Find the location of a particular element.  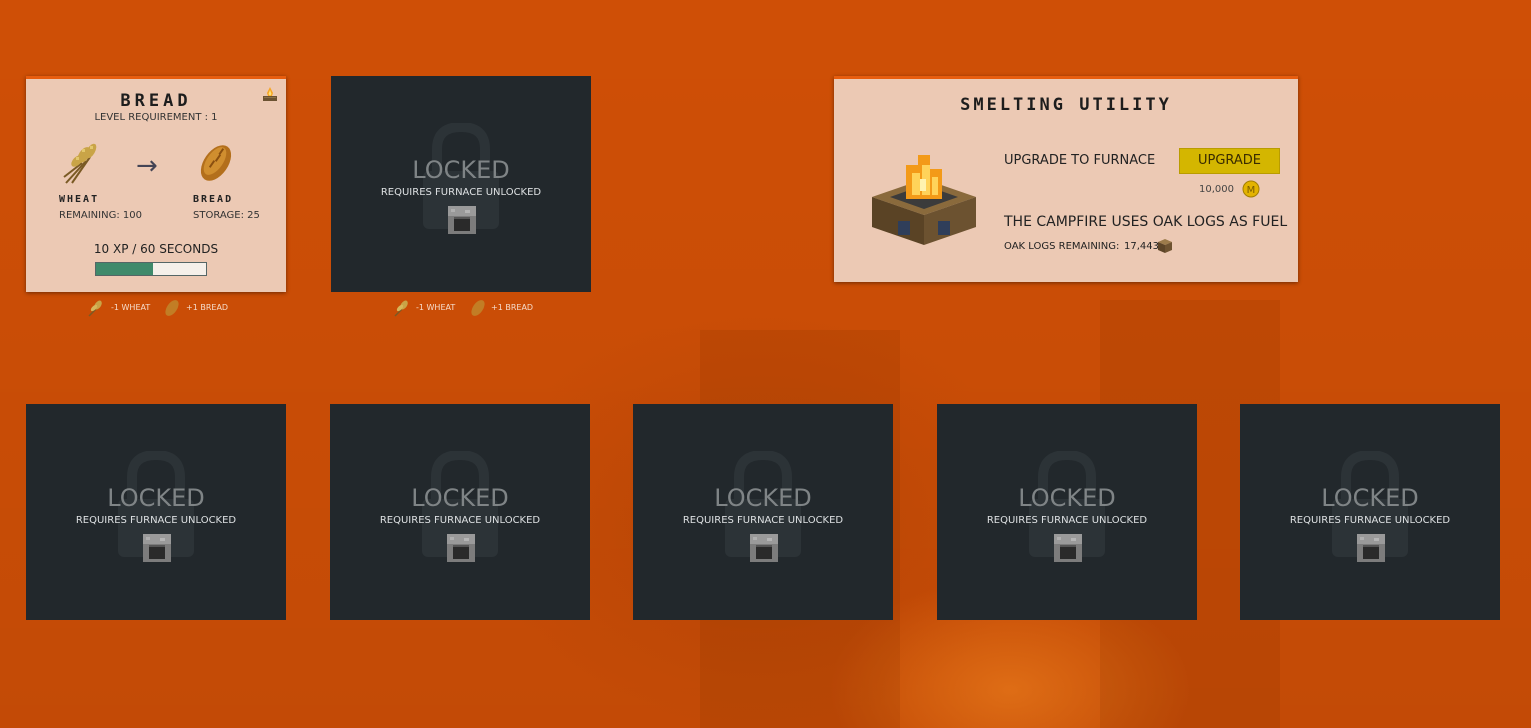

level-requirement: LEVEL REQUIREMENT : 1 is located at coordinates (156, 117).